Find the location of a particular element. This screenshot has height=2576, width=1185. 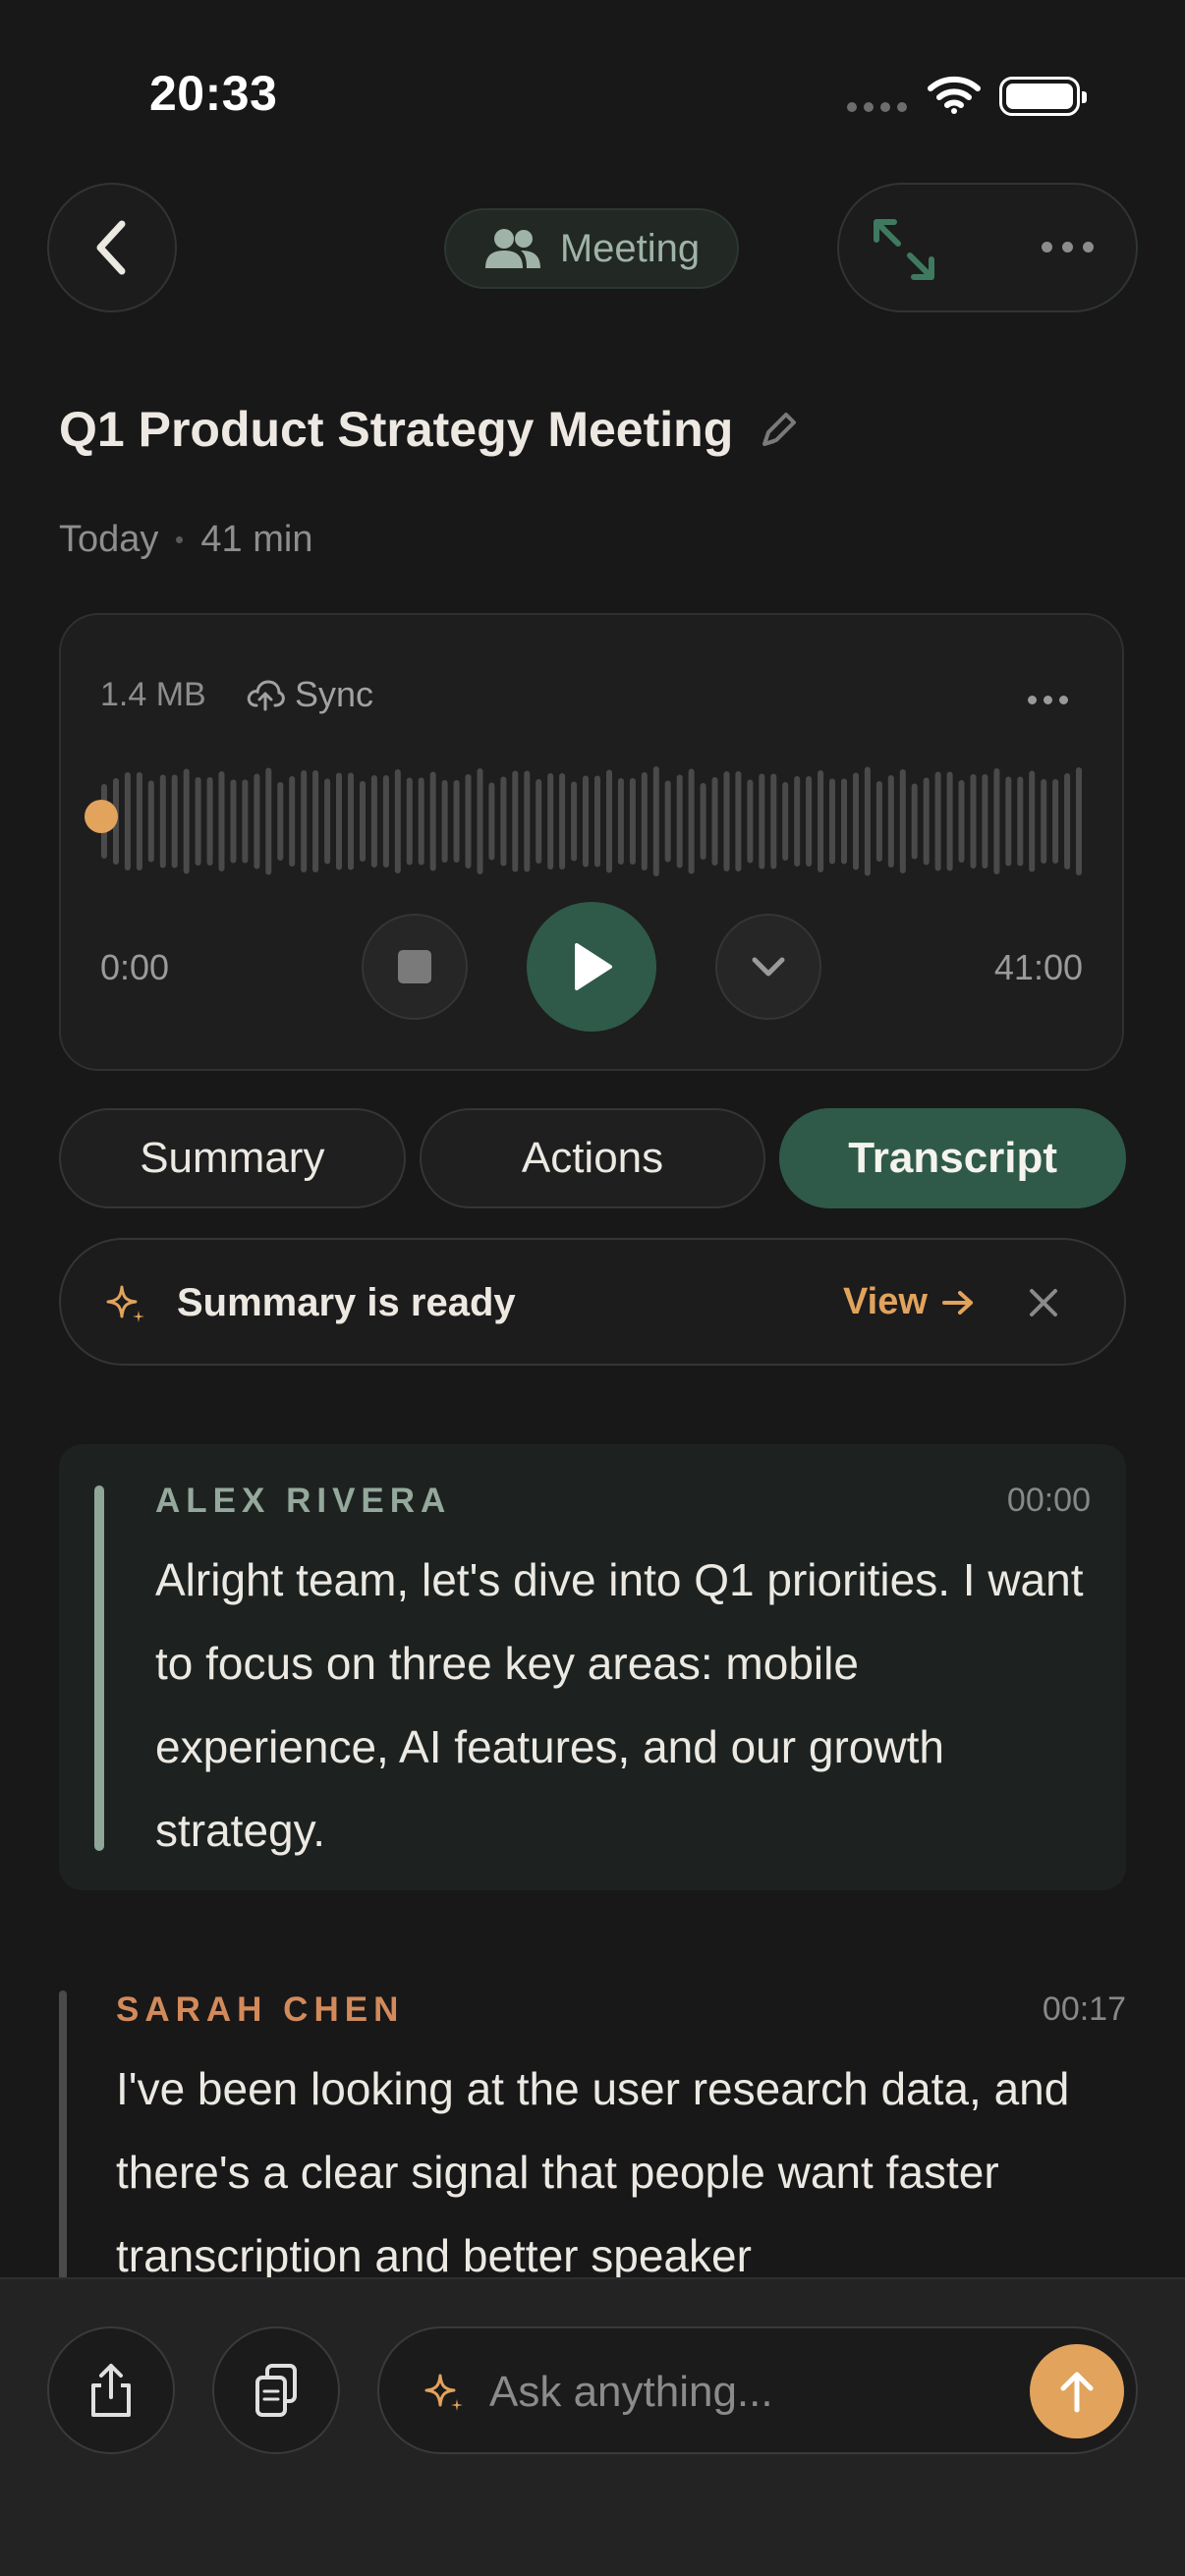

title-row: Q1 Product Strategy Meeting is located at coordinates (430, 429).